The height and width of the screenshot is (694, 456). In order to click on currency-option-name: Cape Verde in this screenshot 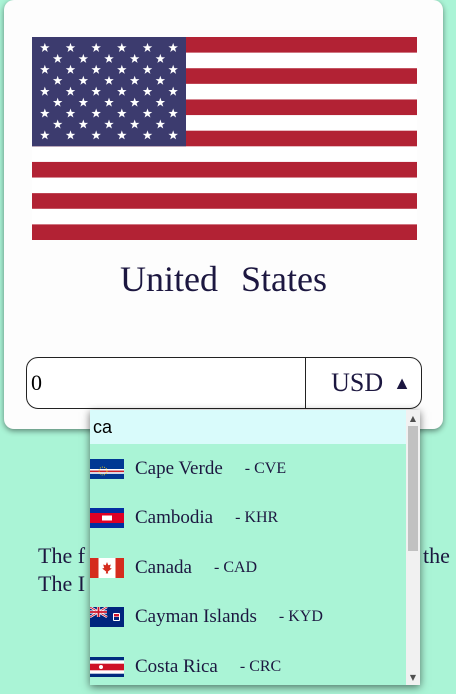, I will do `click(179, 468)`.